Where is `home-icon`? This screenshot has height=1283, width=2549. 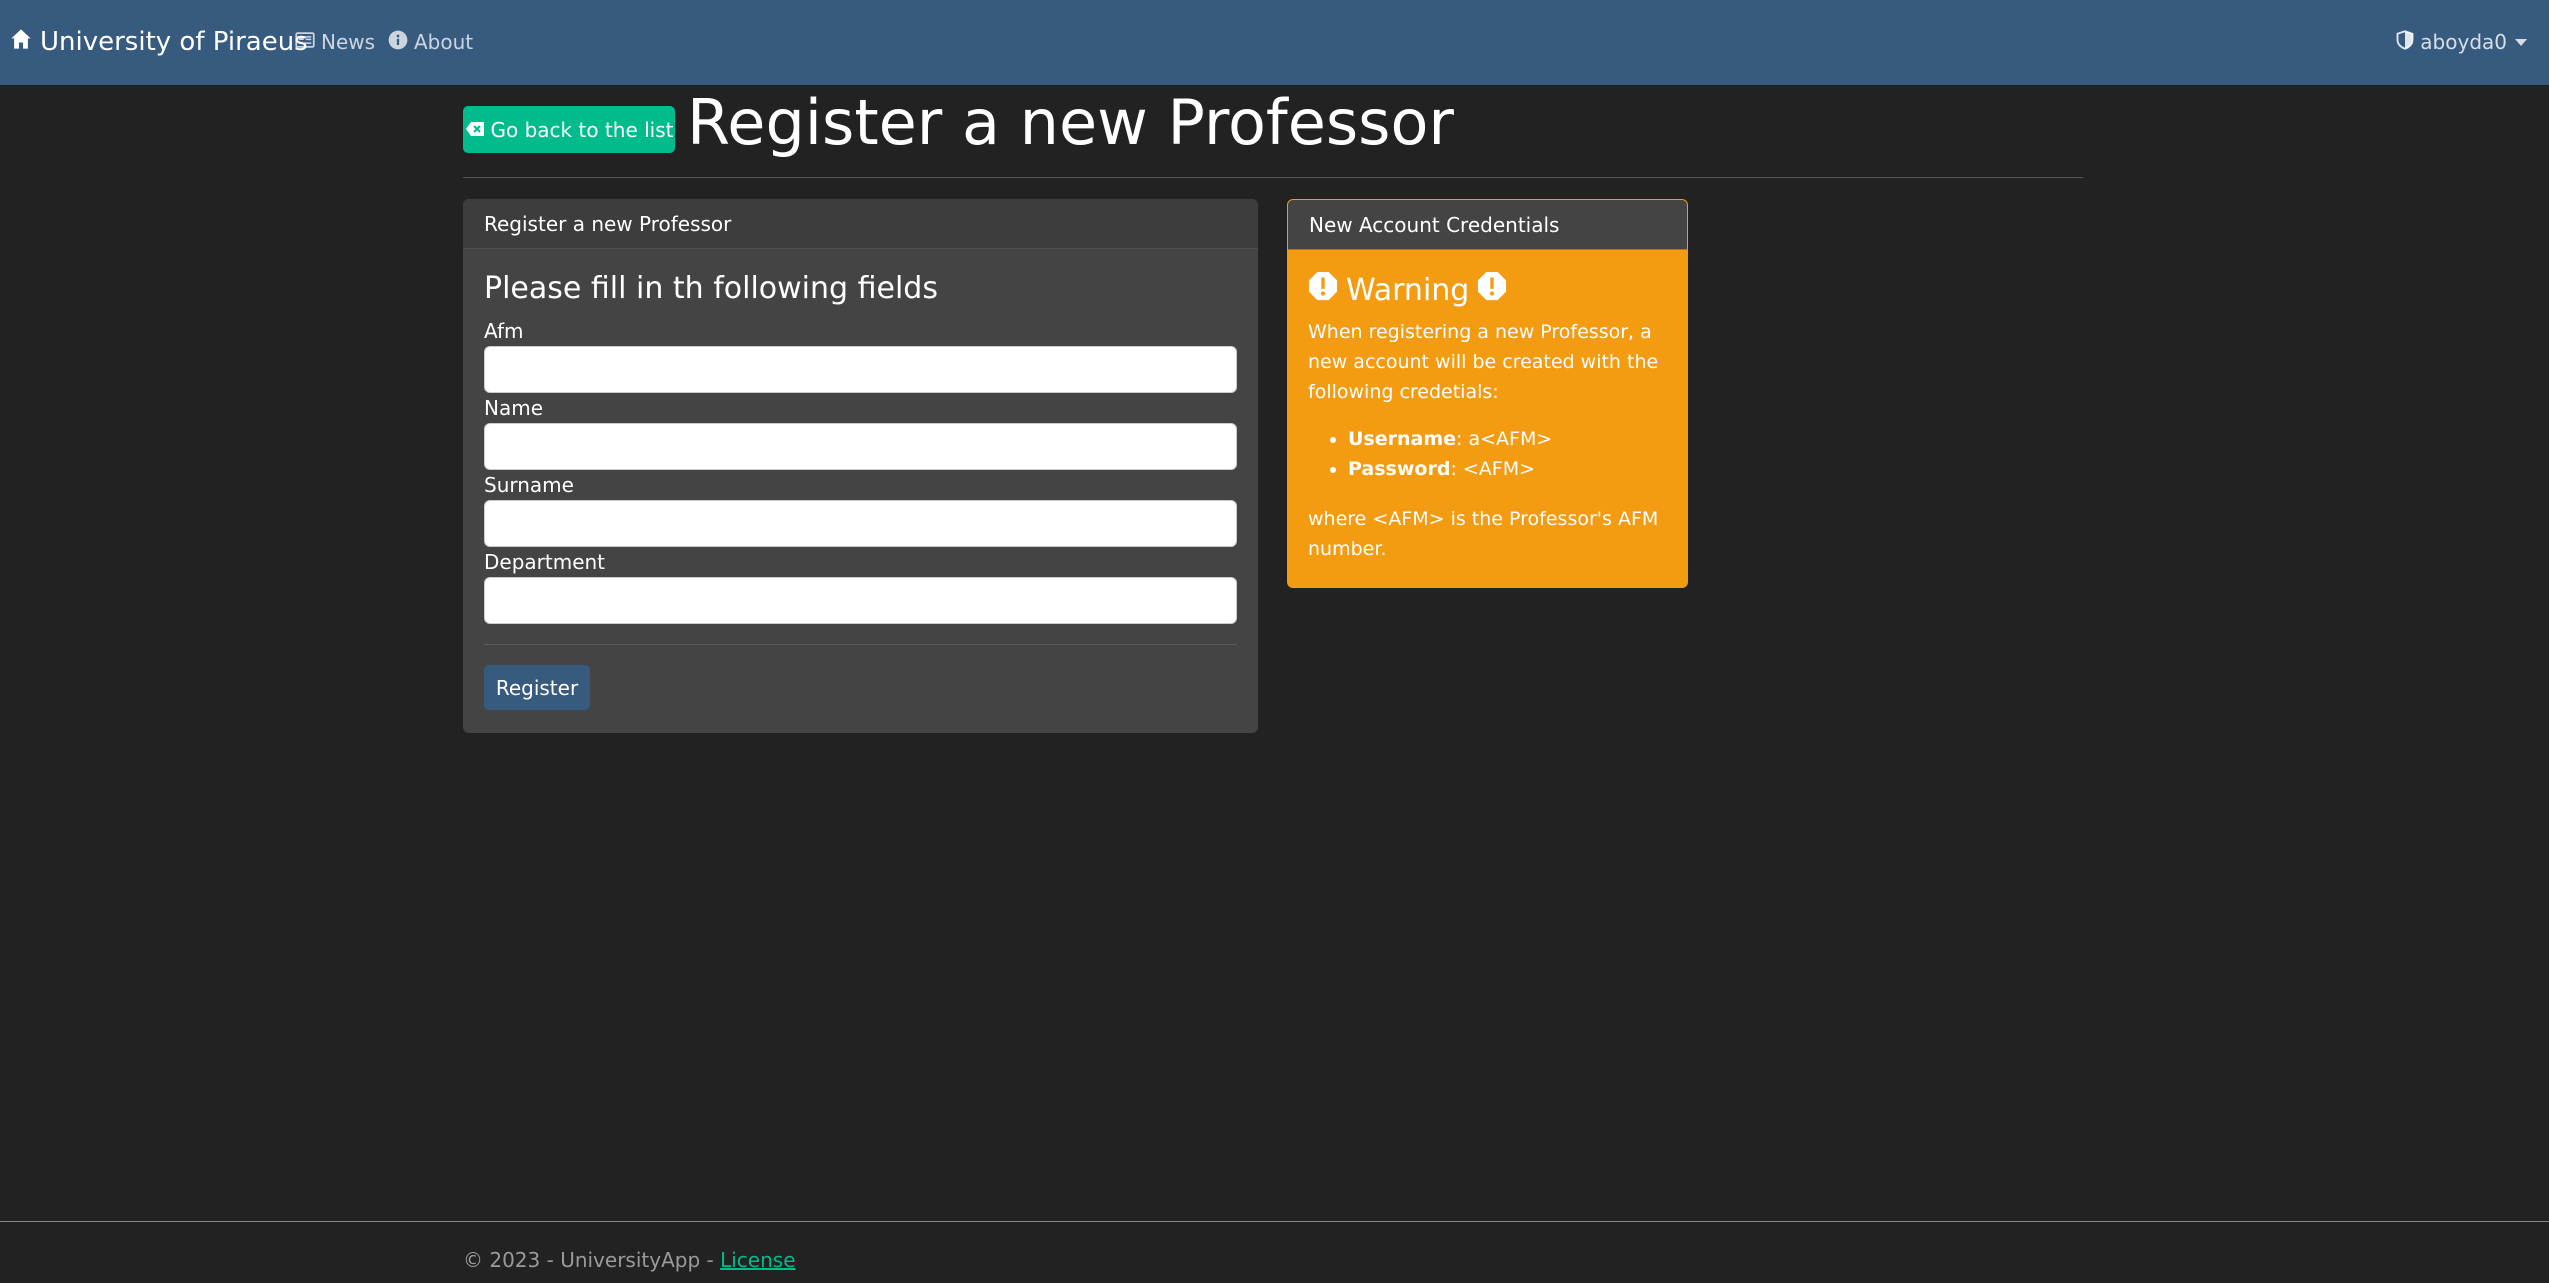
home-icon is located at coordinates (21, 42).